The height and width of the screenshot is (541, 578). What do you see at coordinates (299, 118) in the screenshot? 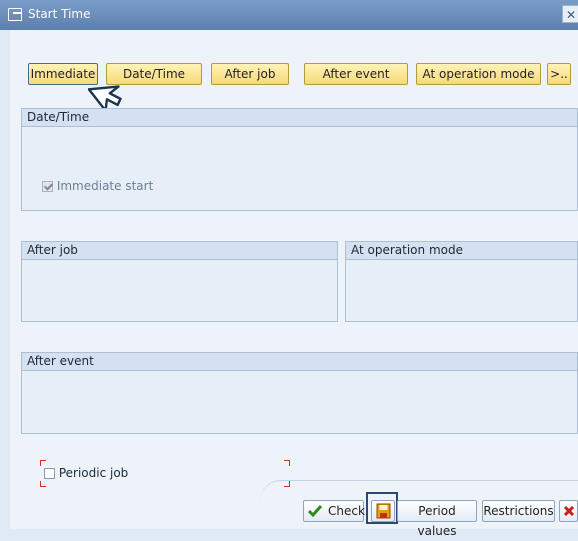
I see `date-time-group-title: Date/Time` at bounding box center [299, 118].